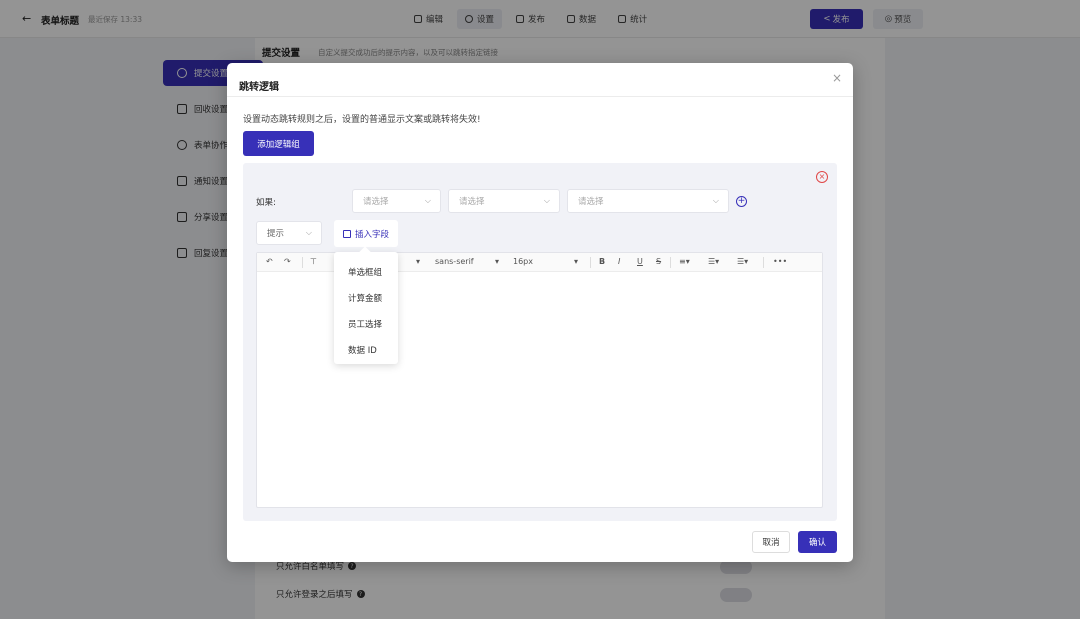 This screenshot has width=1080, height=619. What do you see at coordinates (278, 143) in the screenshot?
I see `add-logic-group-button: 添加逻辑组` at bounding box center [278, 143].